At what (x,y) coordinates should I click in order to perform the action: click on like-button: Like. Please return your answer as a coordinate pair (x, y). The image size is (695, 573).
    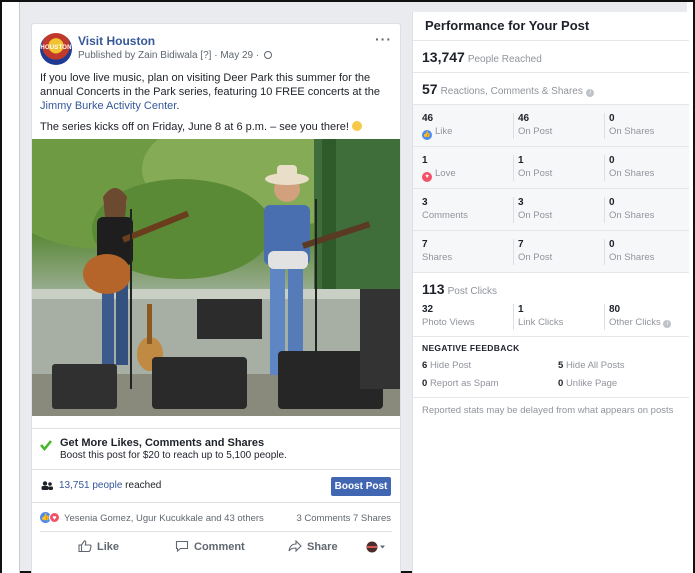
    Looking at the image, I should click on (98, 546).